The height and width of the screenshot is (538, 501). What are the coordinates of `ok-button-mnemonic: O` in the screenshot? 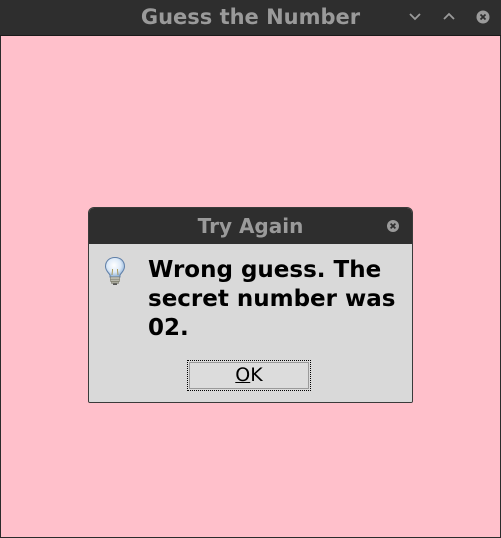 It's located at (243, 375).